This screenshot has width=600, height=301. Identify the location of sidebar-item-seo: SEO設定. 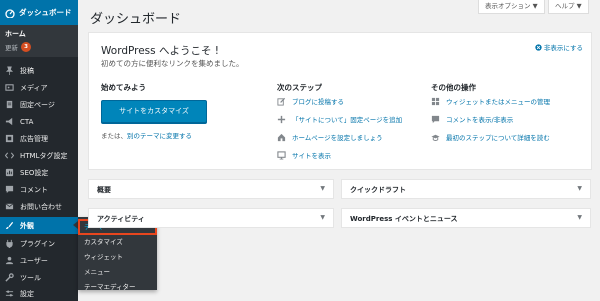
(39, 172).